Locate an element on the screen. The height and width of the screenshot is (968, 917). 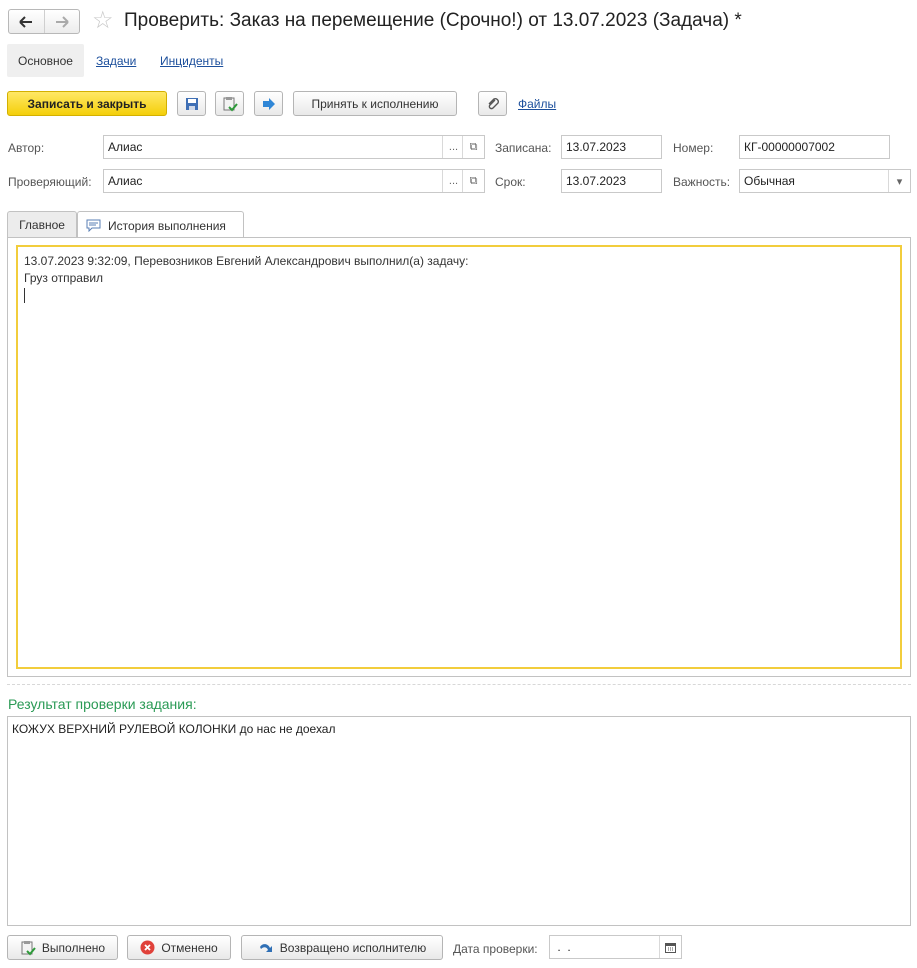
recorded-field: 13.07.2023 is located at coordinates (611, 147).